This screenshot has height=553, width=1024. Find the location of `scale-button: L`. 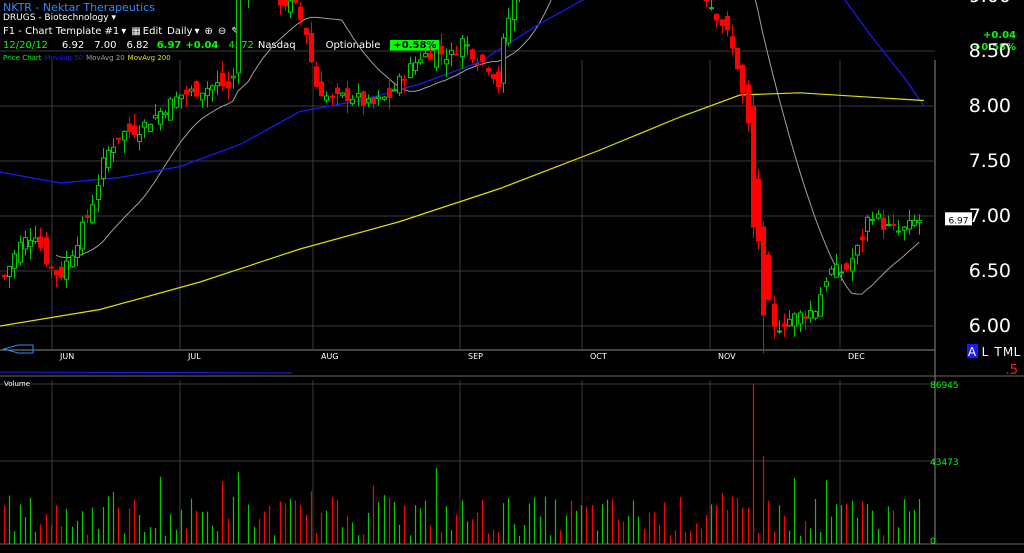

scale-button: L is located at coordinates (1017, 352).